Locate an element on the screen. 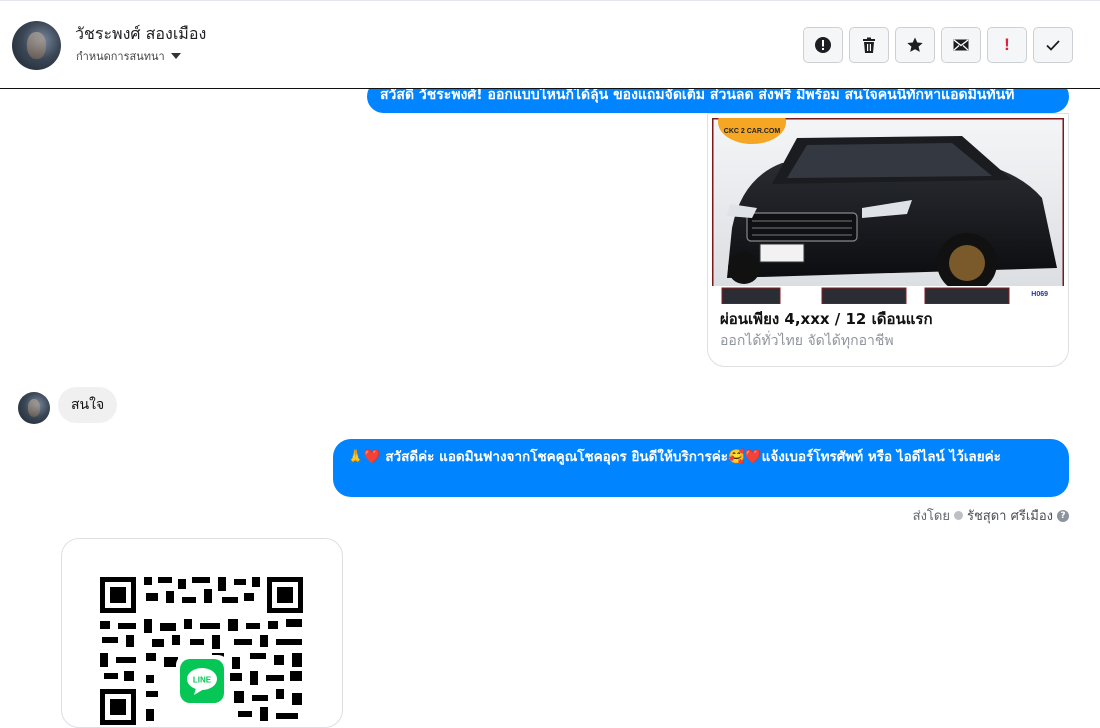  sent-by-line: ส่งโดย รัชสุดา ศรีเมือง ? is located at coordinates (991, 515).